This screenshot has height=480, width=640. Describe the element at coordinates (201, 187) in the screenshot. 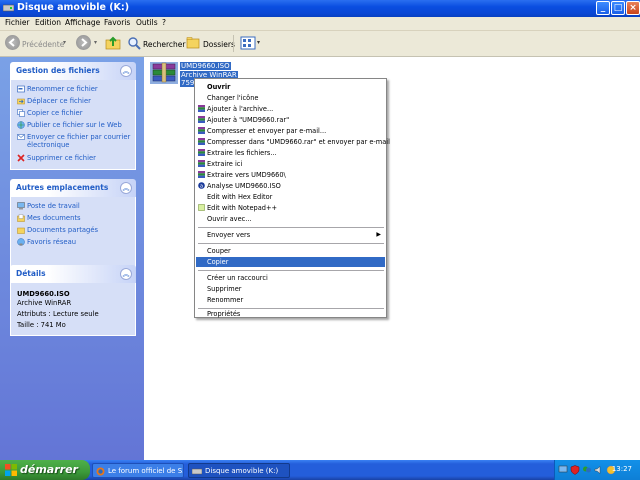

I see `svg-text: a` at that location.